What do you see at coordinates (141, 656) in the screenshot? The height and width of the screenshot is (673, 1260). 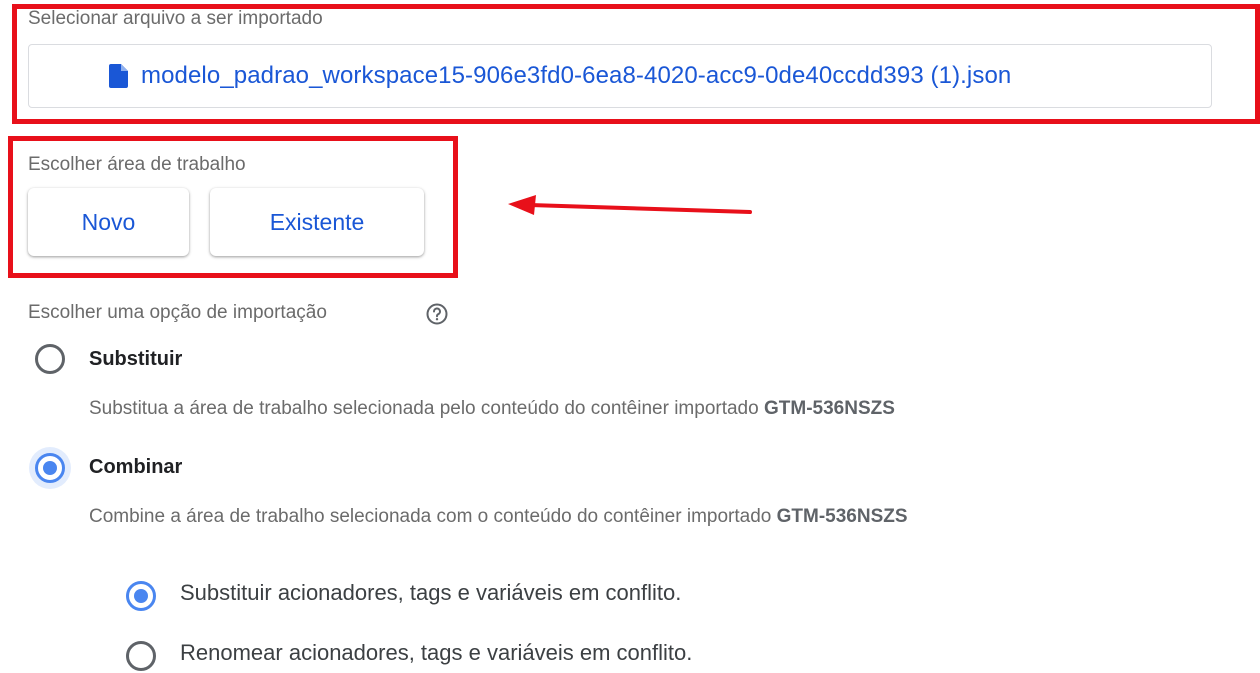 I see `rename-conflicts-radio` at bounding box center [141, 656].